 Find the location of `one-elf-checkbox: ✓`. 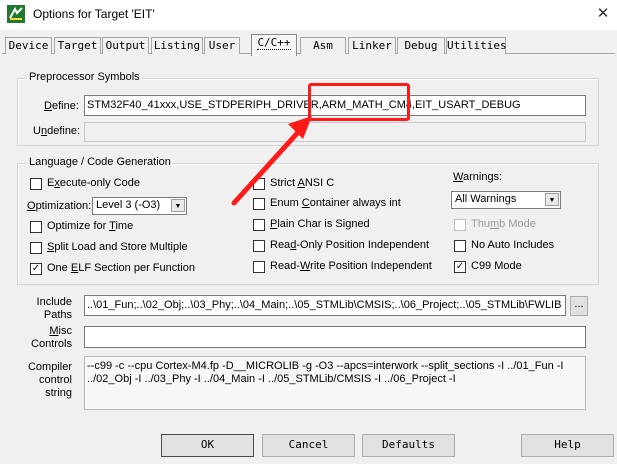

one-elf-checkbox: ✓ is located at coordinates (36, 269).